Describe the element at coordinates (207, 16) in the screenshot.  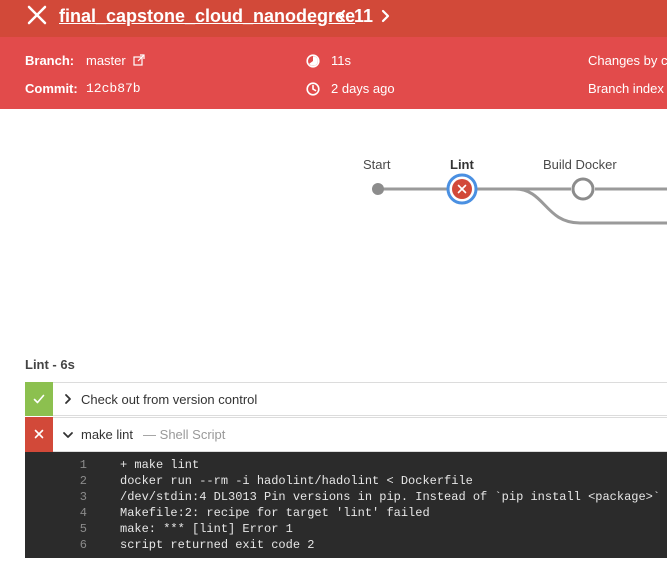
I see `pipeline-title-link: final_capstone_cloud_nanodegree` at that location.